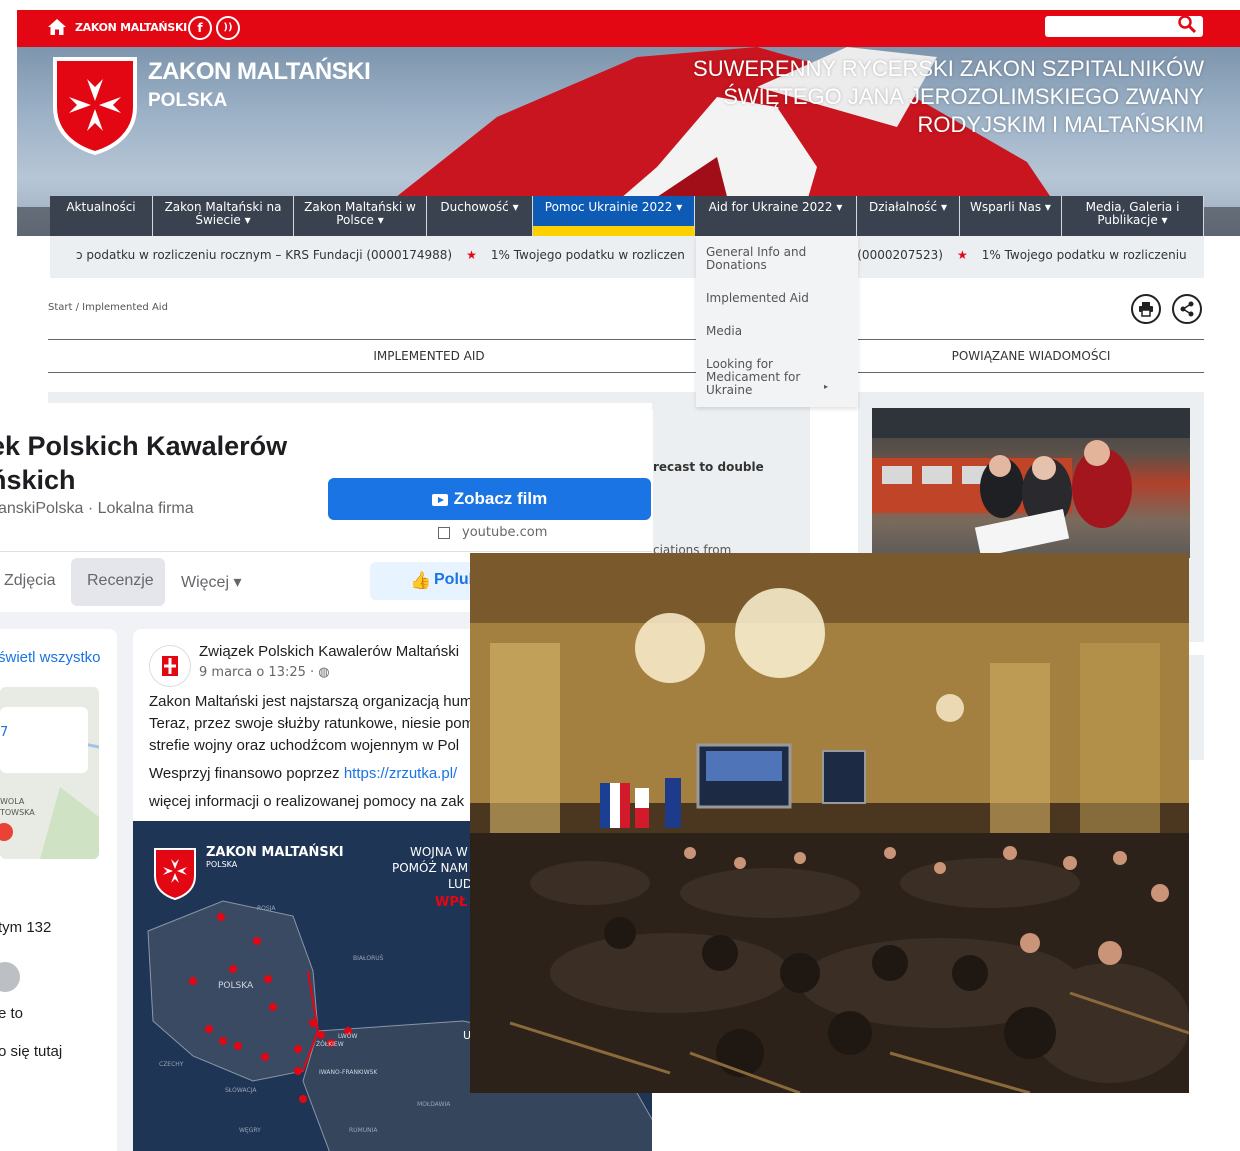 The image size is (1240, 1151). I want to click on slogan-line: RODYJSKIM I MALTAŃSKIM, so click(1060, 124).